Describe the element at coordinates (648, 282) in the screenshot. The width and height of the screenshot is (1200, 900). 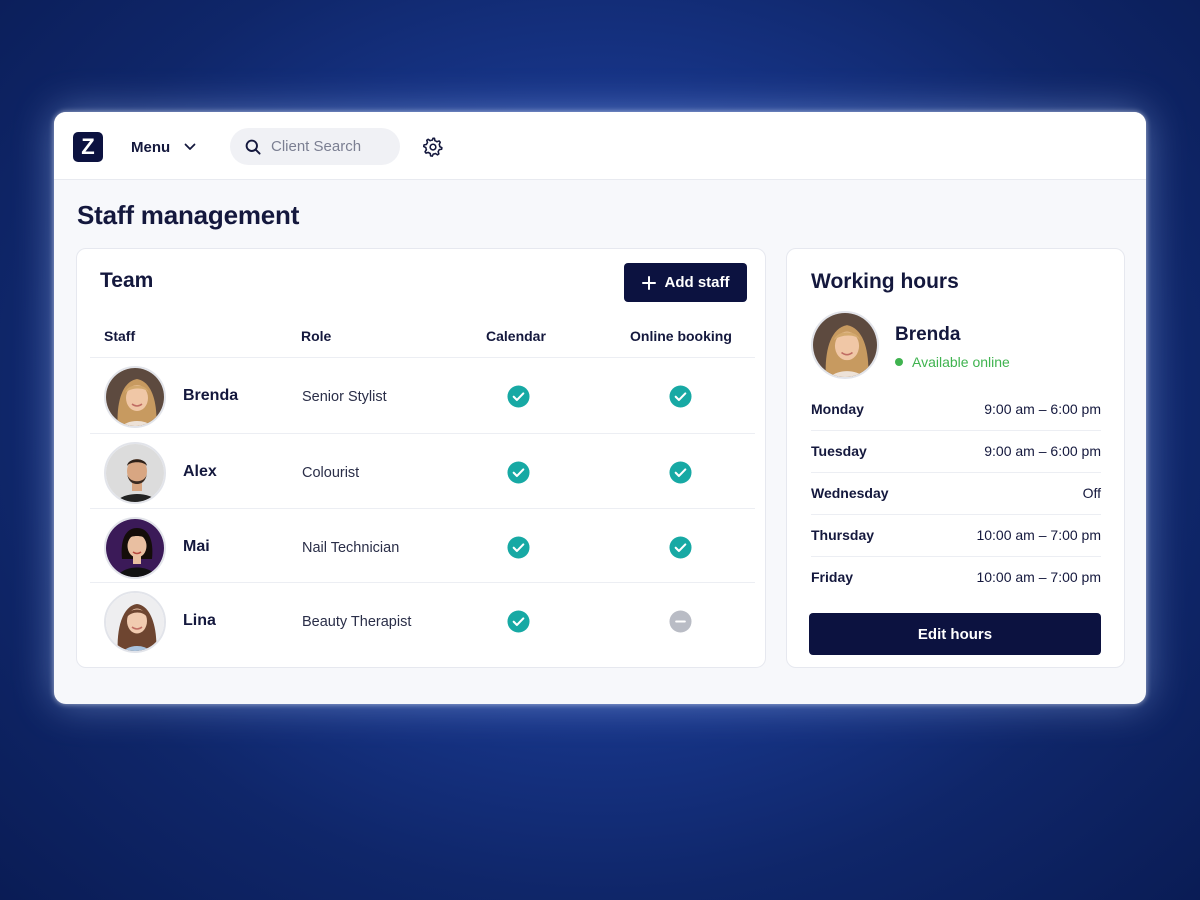
I see `plus-icon` at that location.